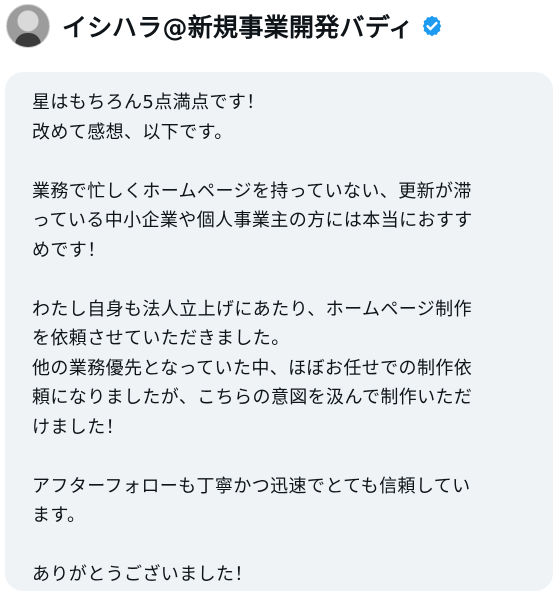 Image resolution: width=560 pixels, height=594 pixels. I want to click on user-avatar, so click(28, 26).